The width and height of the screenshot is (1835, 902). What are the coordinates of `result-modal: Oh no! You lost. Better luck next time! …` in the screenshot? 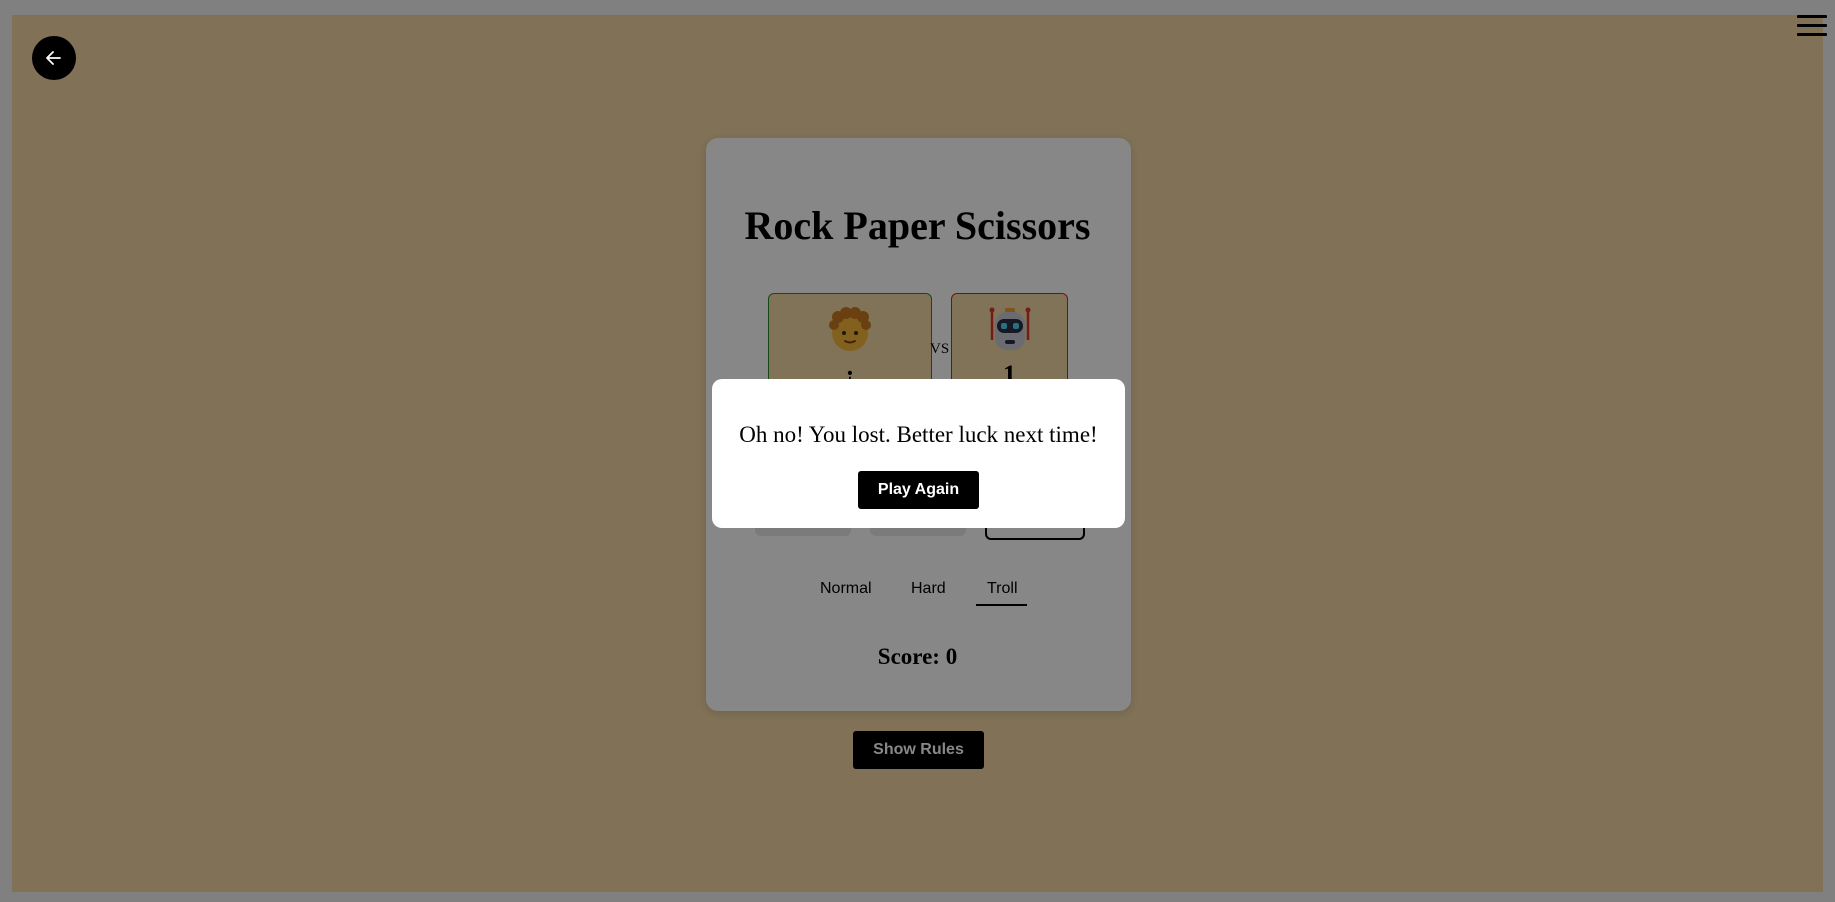 It's located at (918, 453).